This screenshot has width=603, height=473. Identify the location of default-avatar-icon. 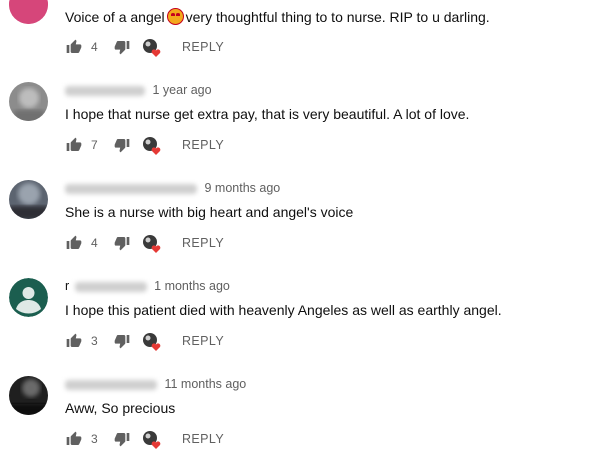
(28, 297).